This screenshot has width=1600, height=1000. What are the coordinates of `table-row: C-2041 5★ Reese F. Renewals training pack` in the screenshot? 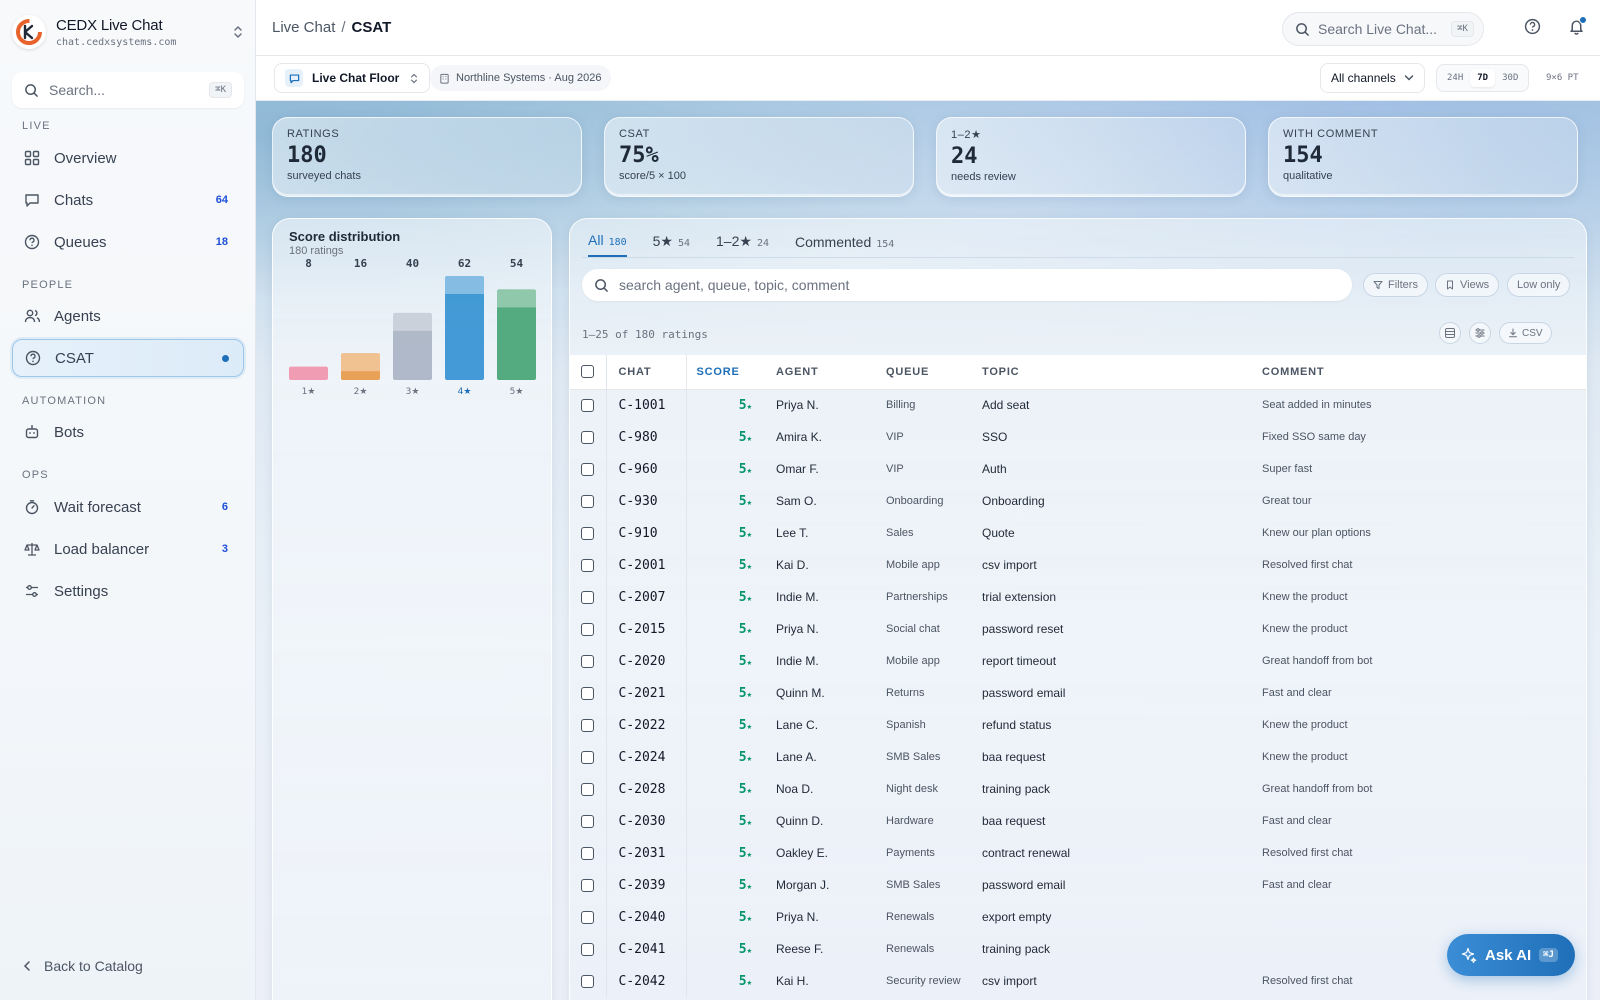 It's located at (1078, 949).